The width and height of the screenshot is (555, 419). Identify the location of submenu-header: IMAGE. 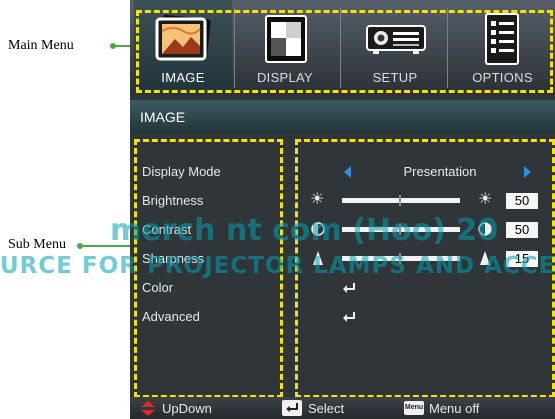
(342, 116).